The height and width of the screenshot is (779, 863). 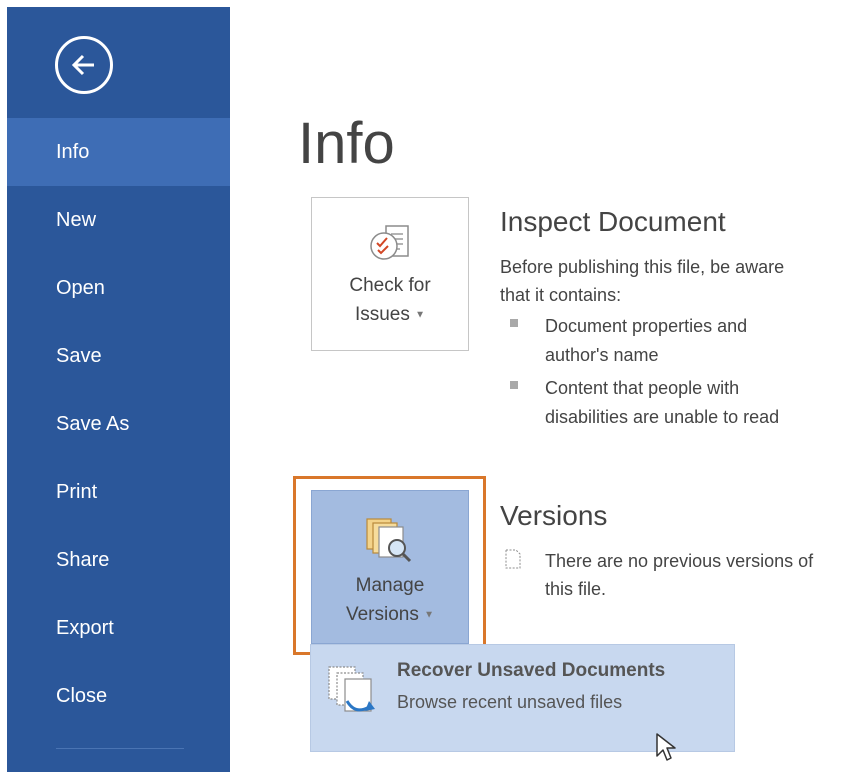 What do you see at coordinates (389, 242) in the screenshot?
I see `inspect-document-icon` at bounding box center [389, 242].